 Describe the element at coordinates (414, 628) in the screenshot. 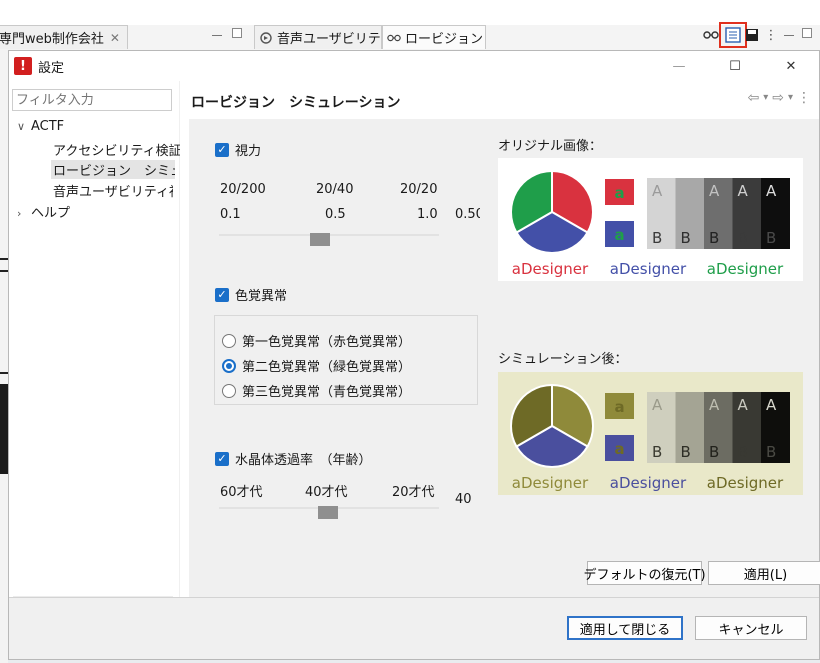

I see `dialog-footer: 適用して閉じる キャンセル` at that location.